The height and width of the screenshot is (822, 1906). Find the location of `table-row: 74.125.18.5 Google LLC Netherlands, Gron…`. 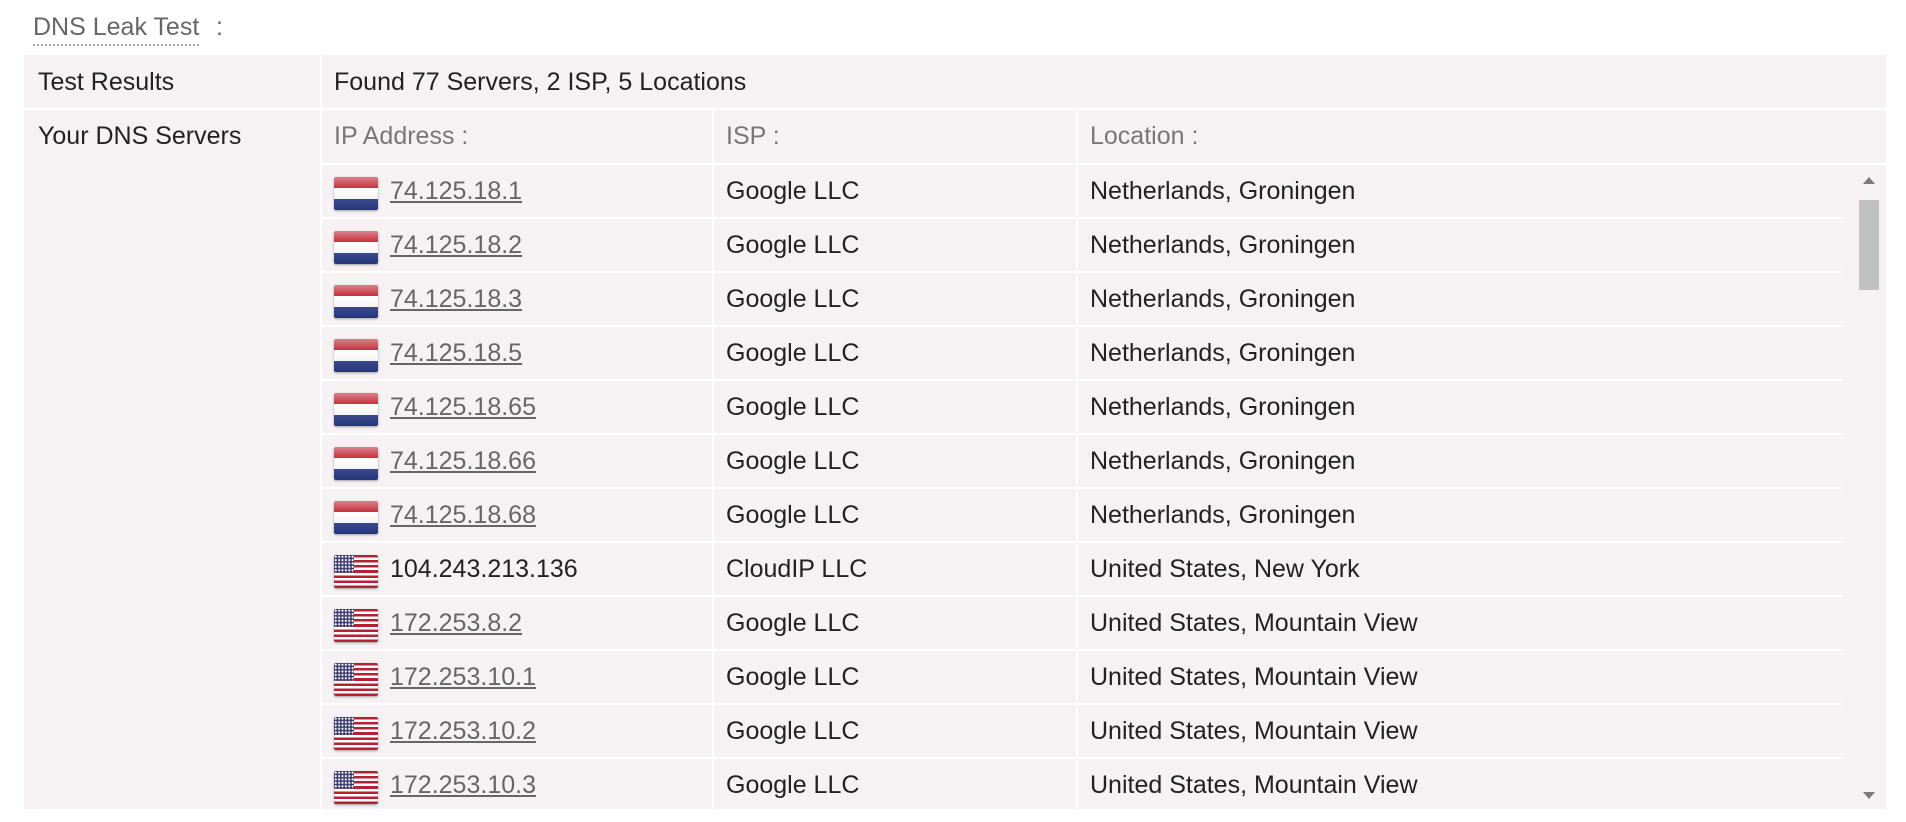

table-row: 74.125.18.5 Google LLC Netherlands, Gron… is located at coordinates (1082, 354).